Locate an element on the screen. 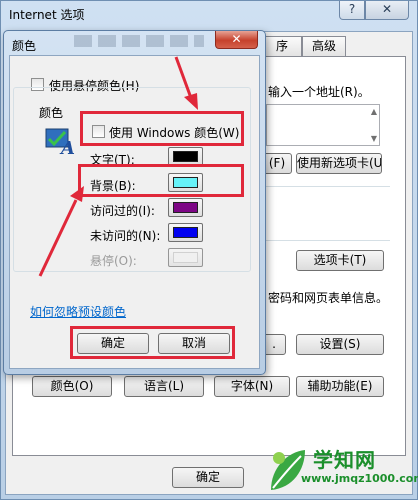  arrow-to-background is located at coordinates (58, 238).